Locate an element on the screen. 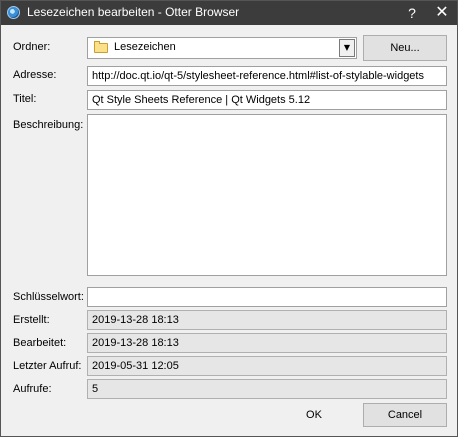 Image resolution: width=458 pixels, height=437 pixels. folder-select-value: Lesezeichen is located at coordinates (145, 47).